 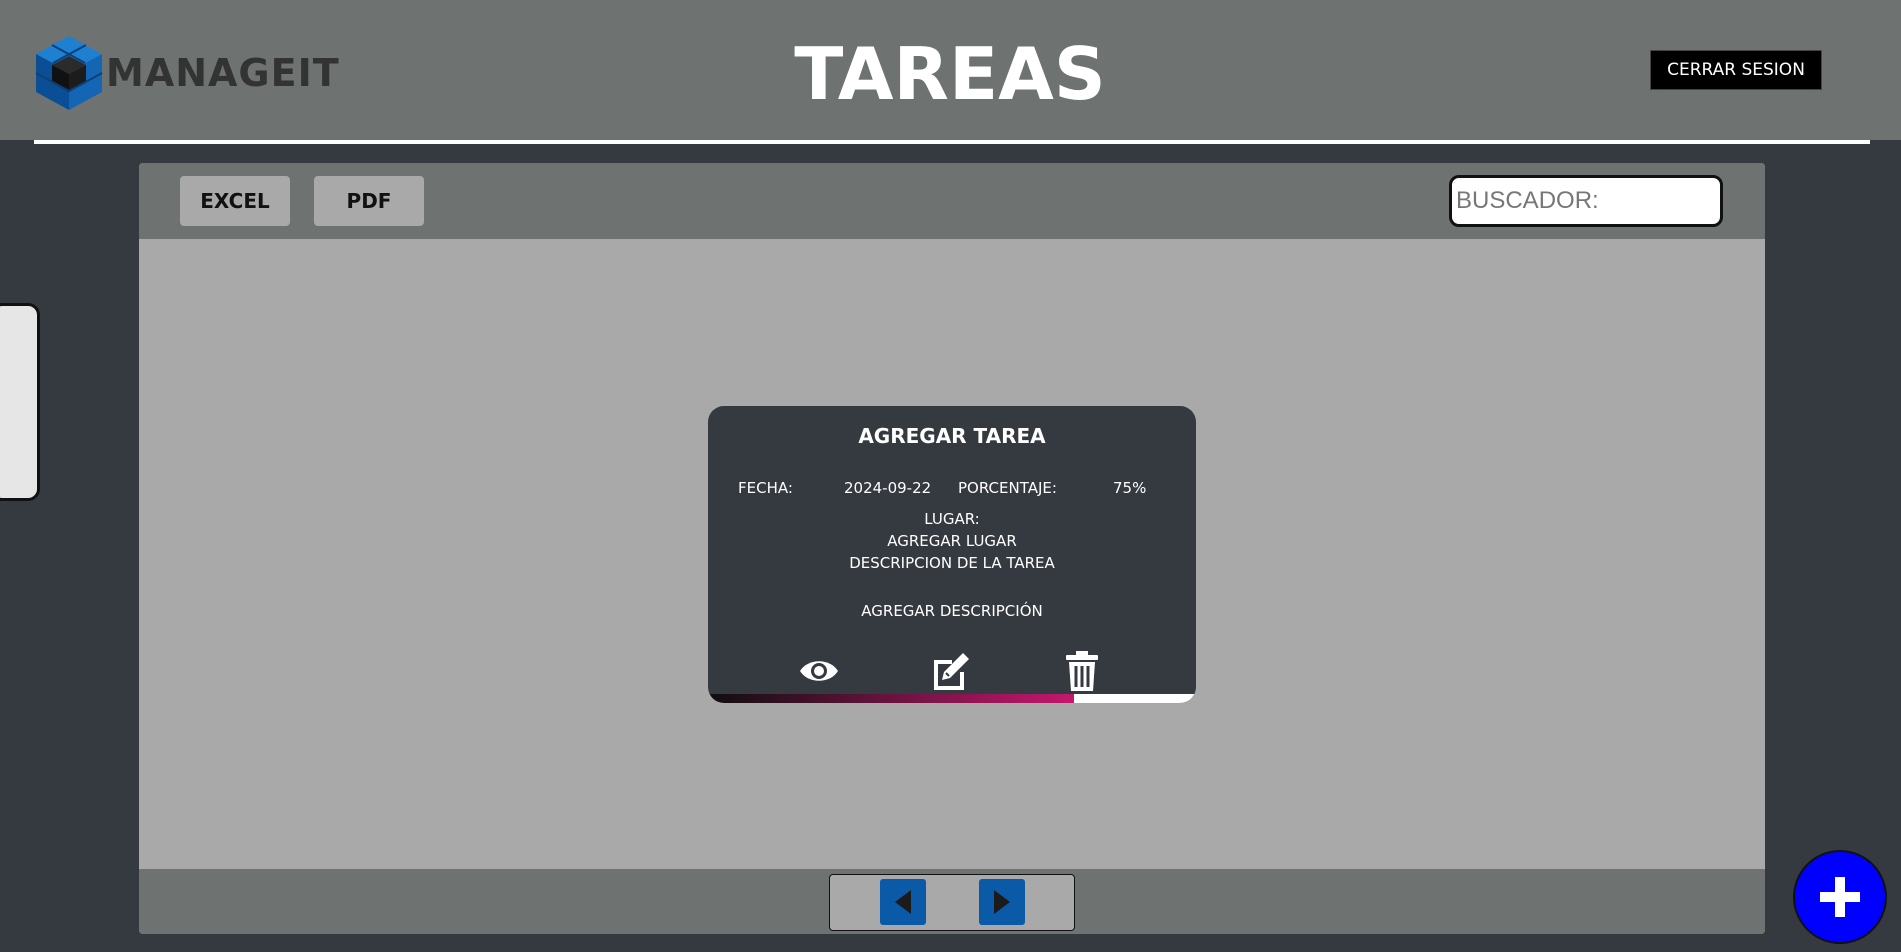 What do you see at coordinates (235, 201) in the screenshot?
I see `excel-export-button: EXCEL` at bounding box center [235, 201].